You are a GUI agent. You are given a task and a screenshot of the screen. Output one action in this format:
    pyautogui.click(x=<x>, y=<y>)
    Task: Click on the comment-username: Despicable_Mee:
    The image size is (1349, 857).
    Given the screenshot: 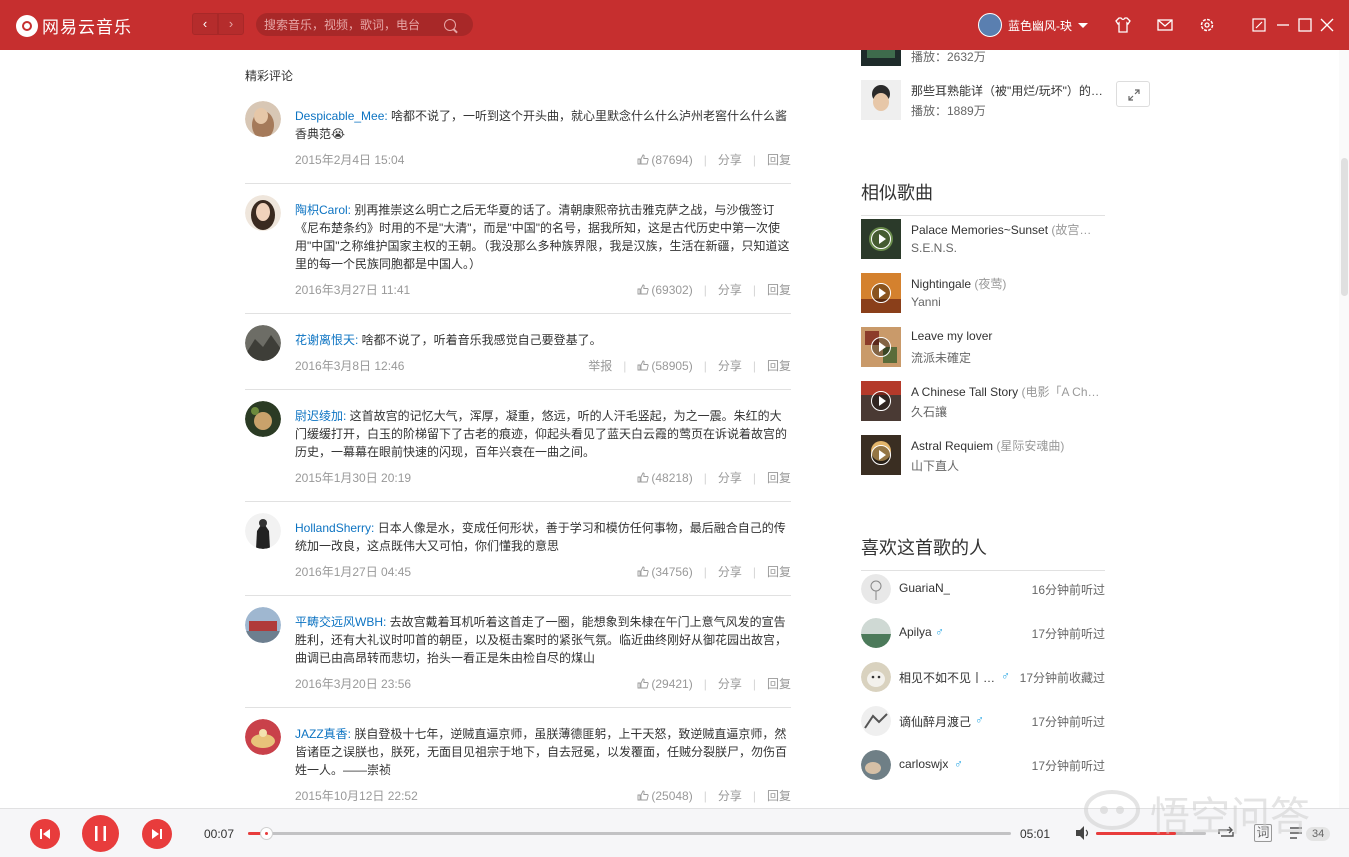 What is the action you would take?
    pyautogui.click(x=341, y=116)
    